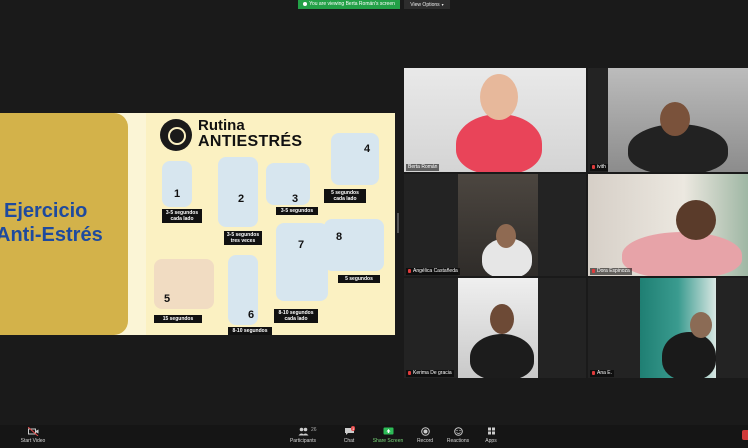 This screenshot has height=448, width=748. I want to click on video-camera-off-icon, so click(32, 431).